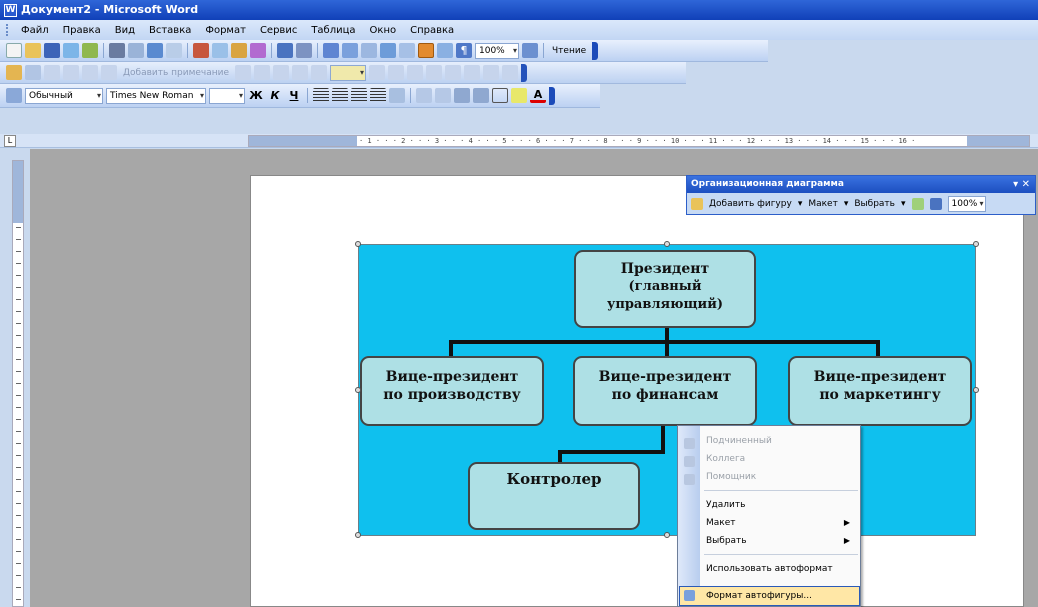  What do you see at coordinates (369, 50) in the screenshot?
I see `insert-table-icon` at bounding box center [369, 50].